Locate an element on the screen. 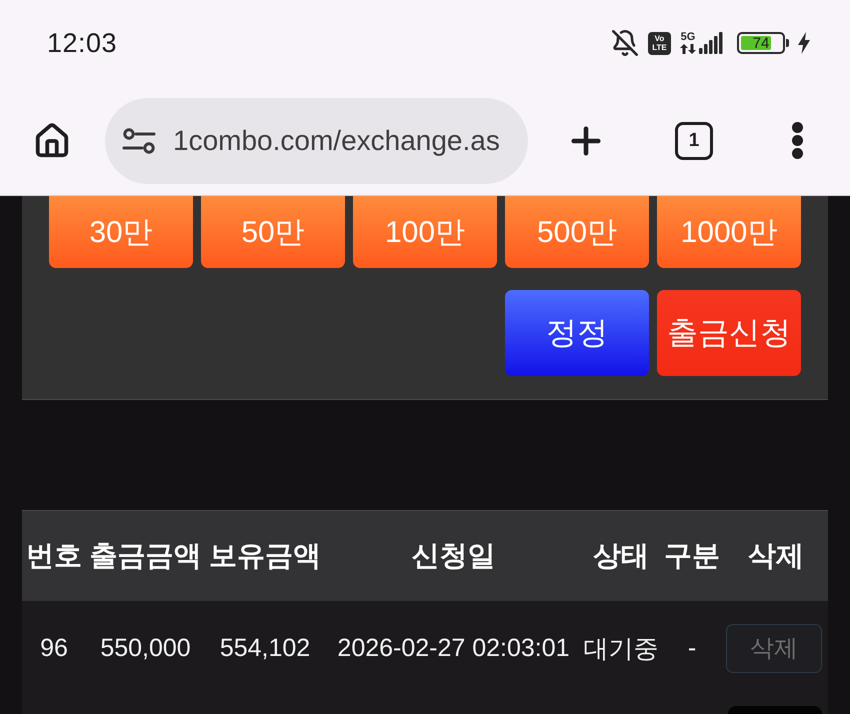 This screenshot has height=714, width=850. tab-switcher-button: 1 is located at coordinates (694, 141).